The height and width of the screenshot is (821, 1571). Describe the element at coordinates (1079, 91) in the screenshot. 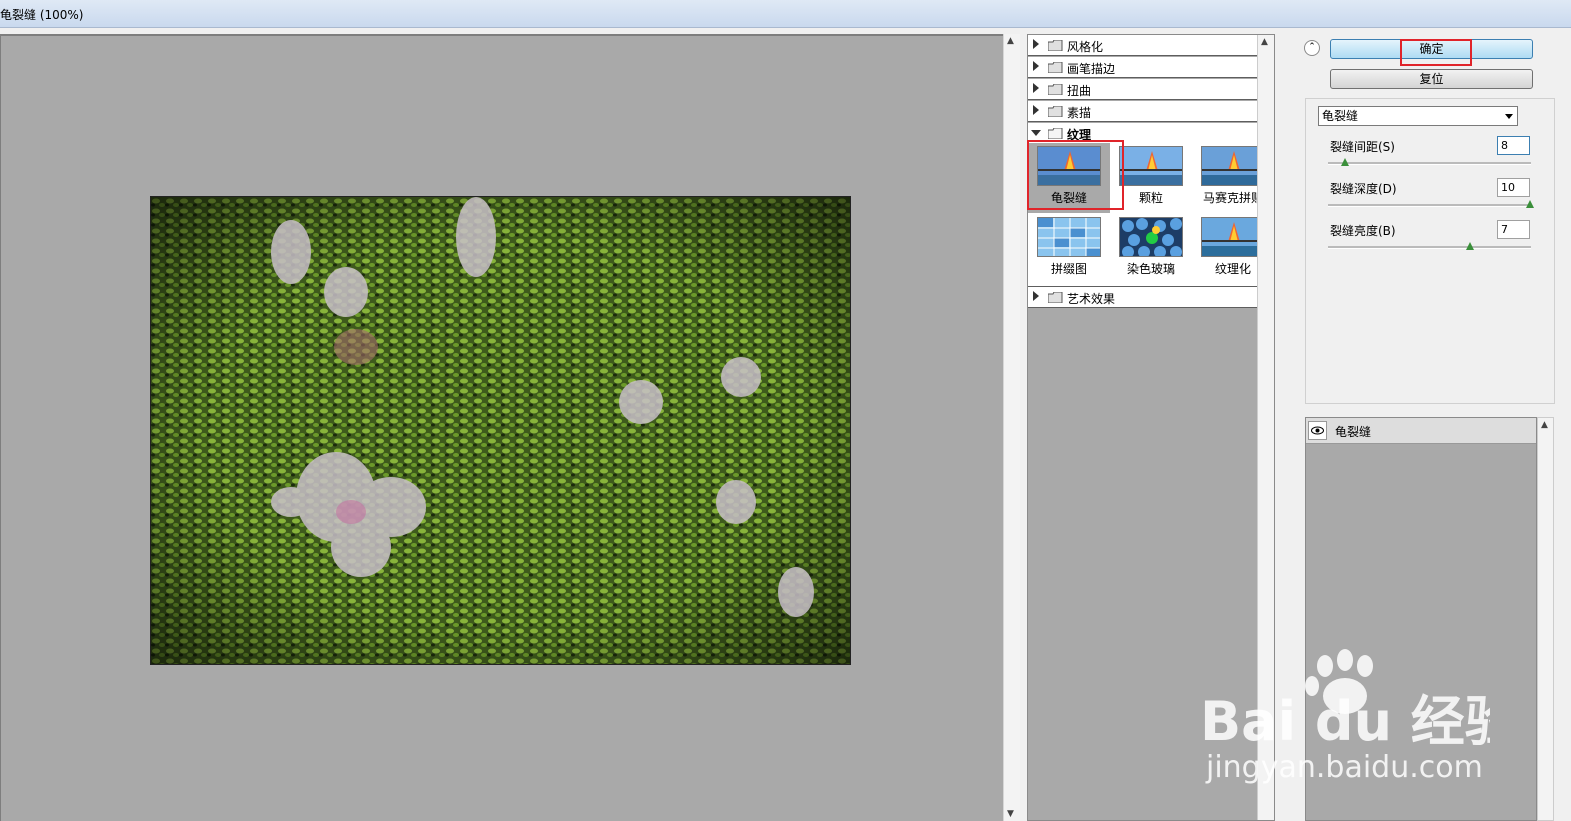

I see `category-label: 扭曲` at that location.